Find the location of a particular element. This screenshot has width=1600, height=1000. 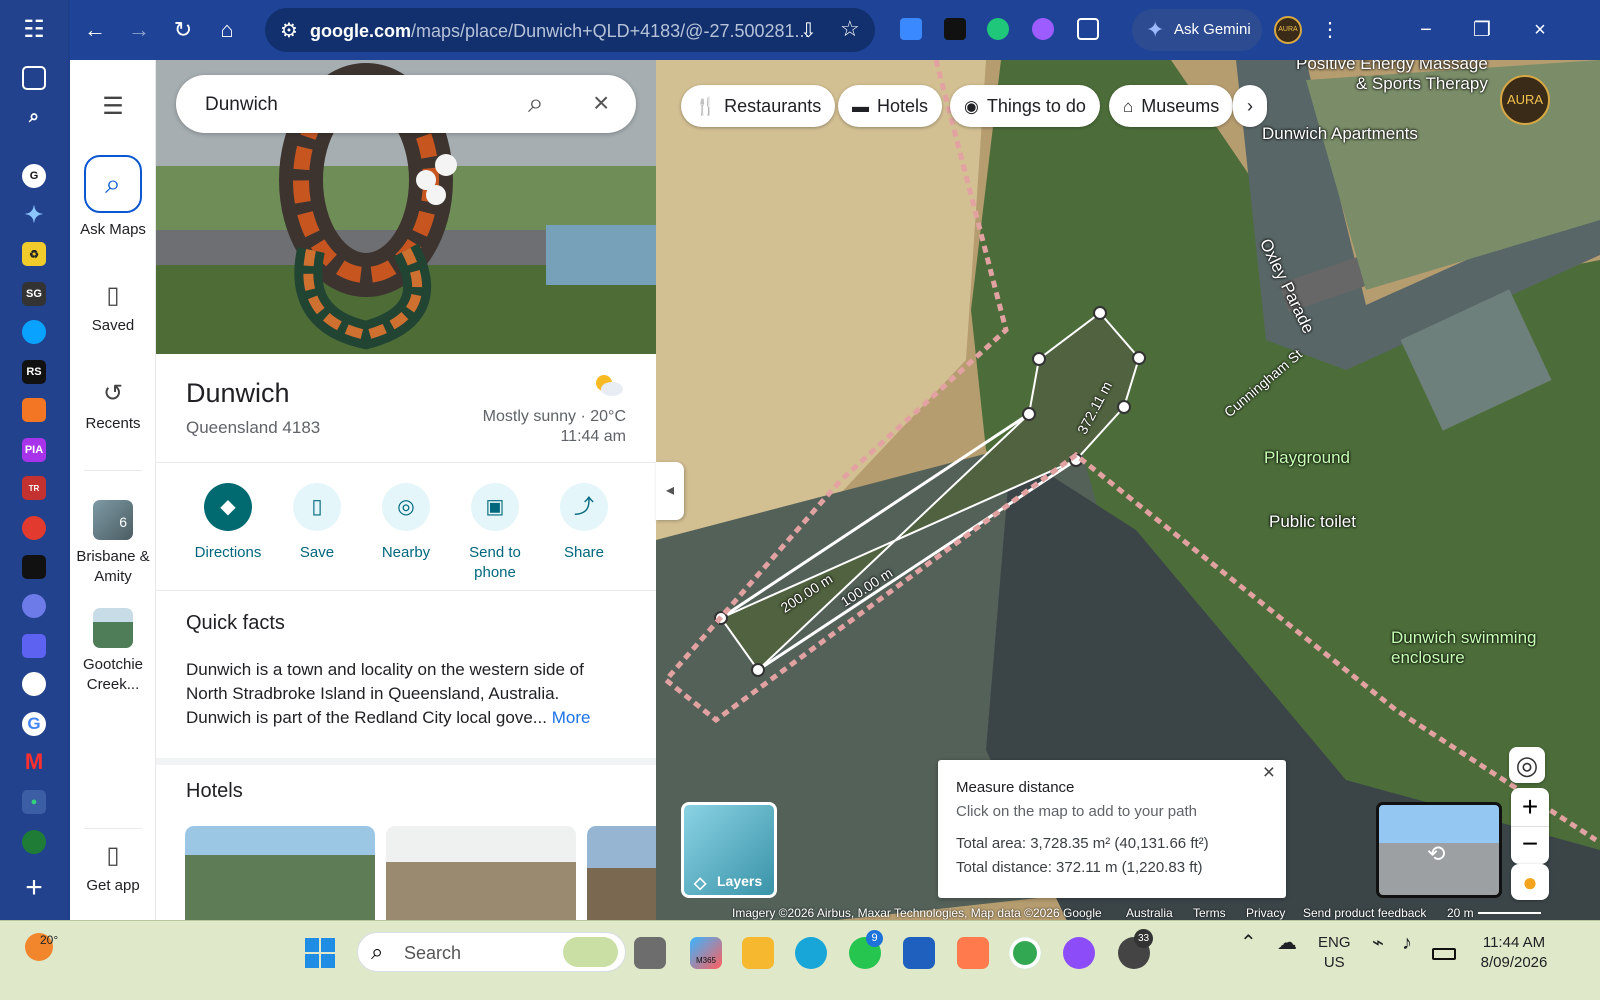

taskbar-search: ⌕ Search is located at coordinates (491, 952).